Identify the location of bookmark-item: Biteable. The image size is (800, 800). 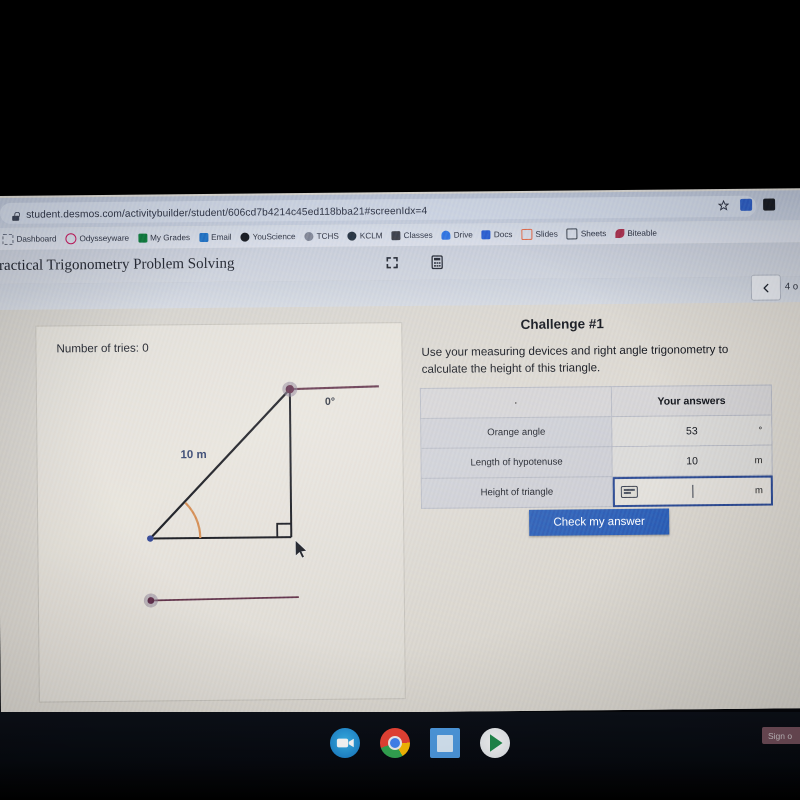
(636, 233).